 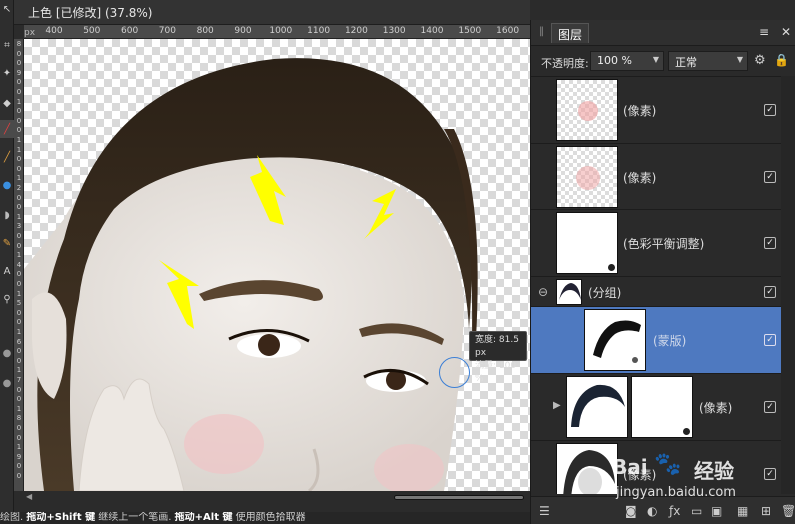 What do you see at coordinates (7, 185) in the screenshot?
I see `clone-icon: ●` at bounding box center [7, 185].